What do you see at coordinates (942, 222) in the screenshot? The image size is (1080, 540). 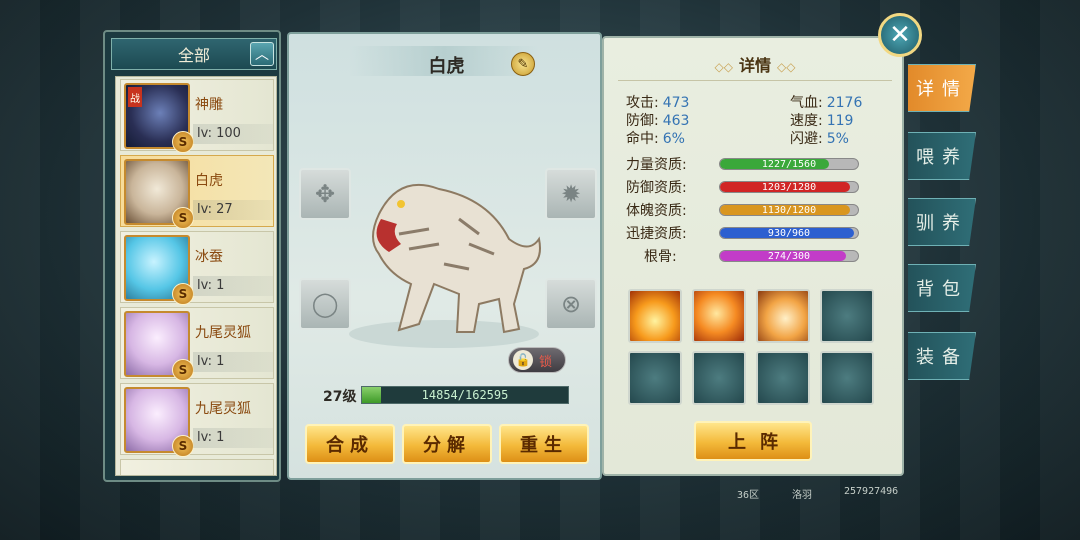 I see `tab-train: 驯养` at bounding box center [942, 222].